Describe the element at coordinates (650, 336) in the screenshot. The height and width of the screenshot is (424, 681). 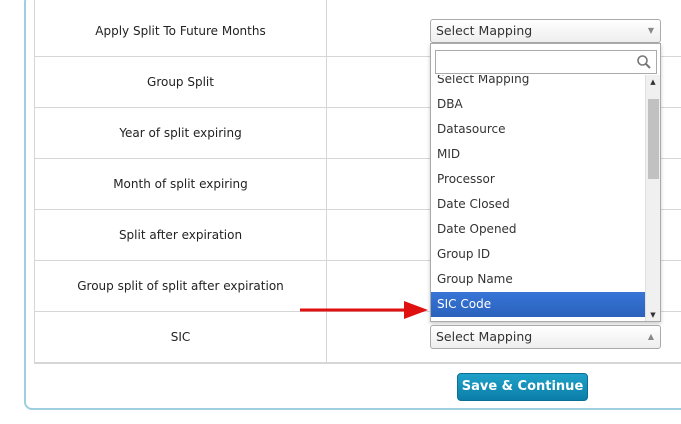
I see `chevron-up-icon: ▲` at that location.